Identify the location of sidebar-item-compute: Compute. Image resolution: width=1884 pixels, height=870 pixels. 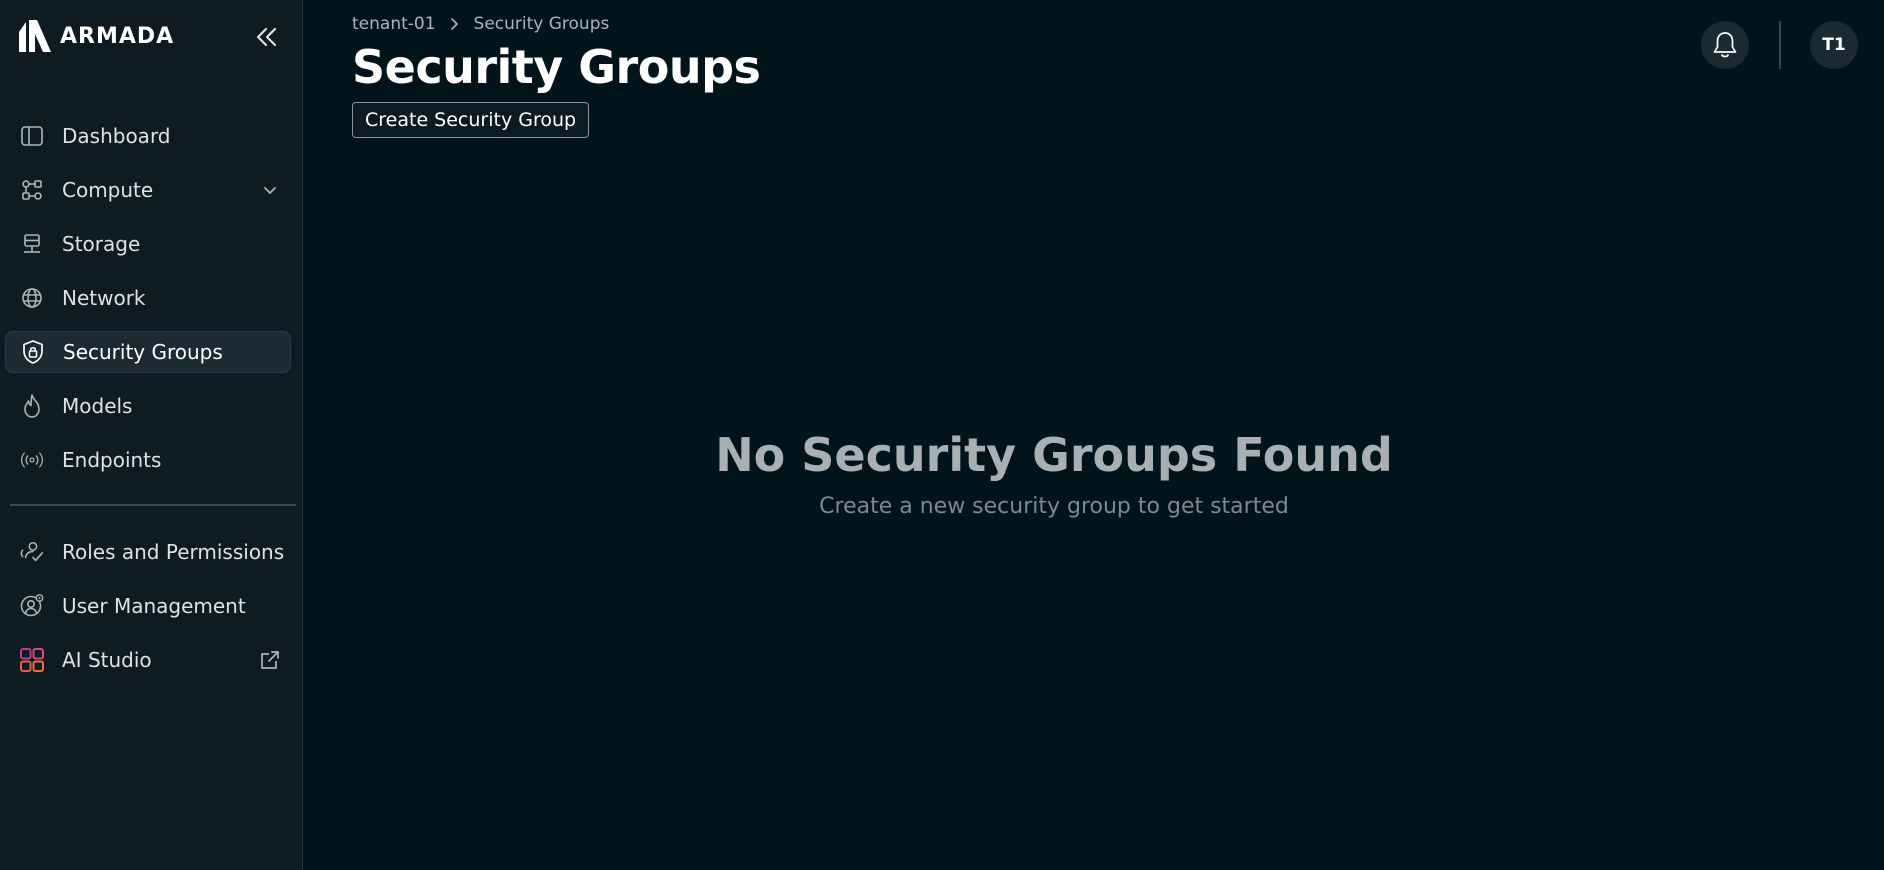
(148, 190).